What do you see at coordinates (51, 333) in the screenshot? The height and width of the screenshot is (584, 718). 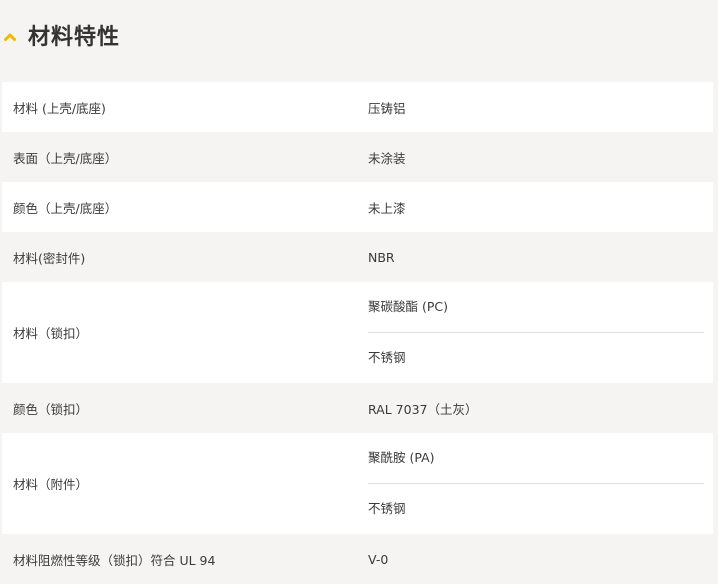 I see `property-label: 材料（锁扣）` at bounding box center [51, 333].